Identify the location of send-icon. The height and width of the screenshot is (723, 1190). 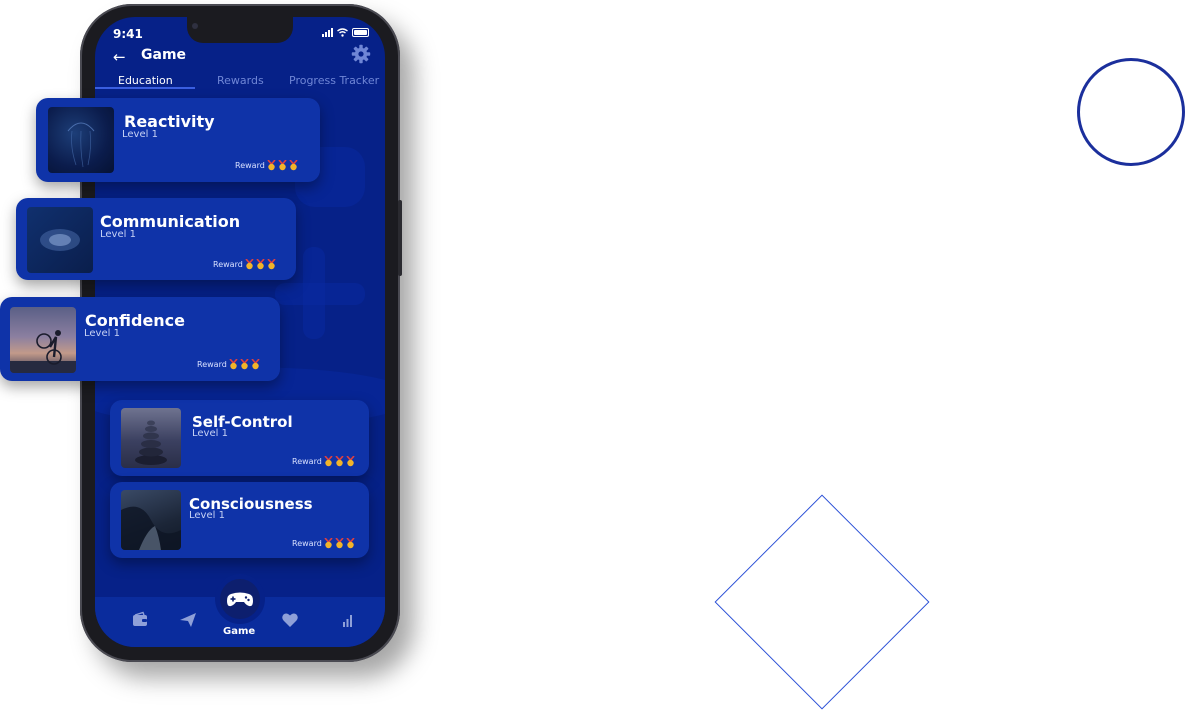
(188, 620).